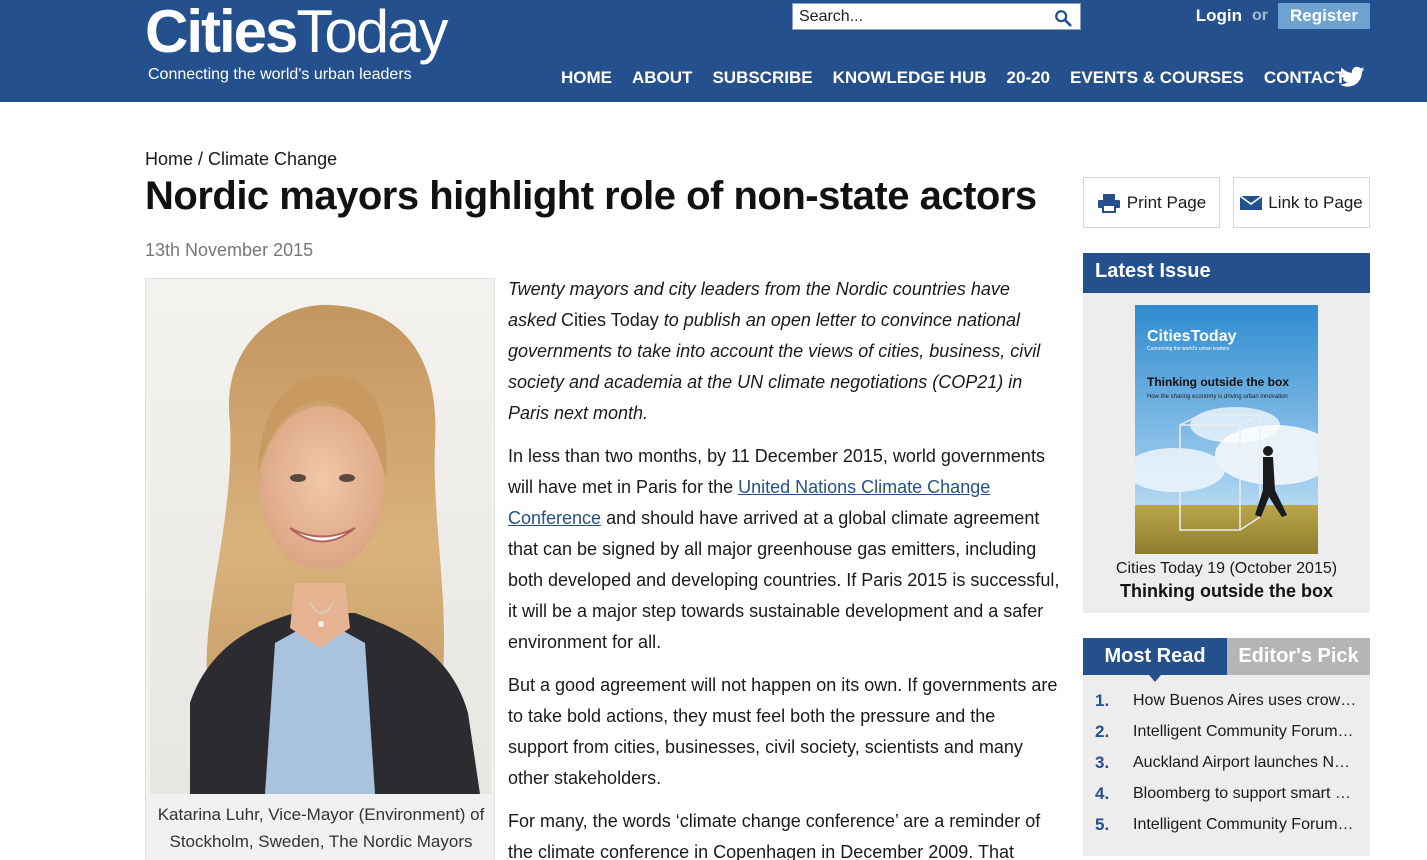 The width and height of the screenshot is (1427, 860). I want to click on list-item: 3. Auckland Airport launches NZ first, so click(1226, 762).